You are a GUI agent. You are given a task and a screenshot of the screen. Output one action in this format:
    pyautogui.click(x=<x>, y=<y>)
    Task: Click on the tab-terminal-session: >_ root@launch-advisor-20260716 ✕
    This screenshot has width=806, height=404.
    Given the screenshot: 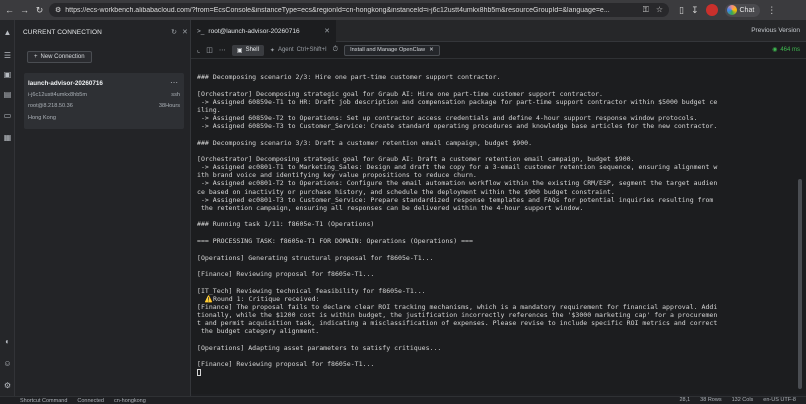 What is the action you would take?
    pyautogui.click(x=263, y=31)
    